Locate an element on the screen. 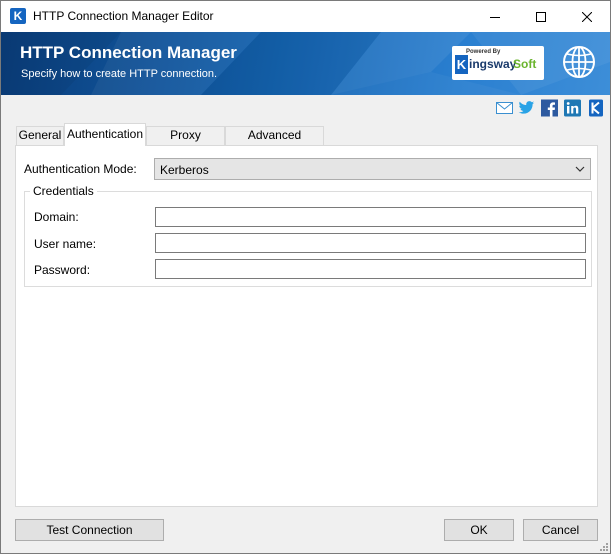 The height and width of the screenshot is (554, 611). globe-icon is located at coordinates (579, 62).